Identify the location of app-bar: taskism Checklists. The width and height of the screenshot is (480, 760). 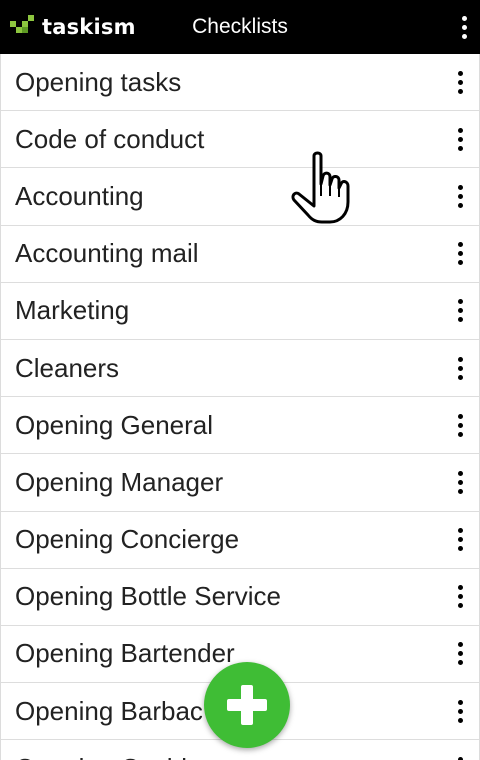
(240, 27).